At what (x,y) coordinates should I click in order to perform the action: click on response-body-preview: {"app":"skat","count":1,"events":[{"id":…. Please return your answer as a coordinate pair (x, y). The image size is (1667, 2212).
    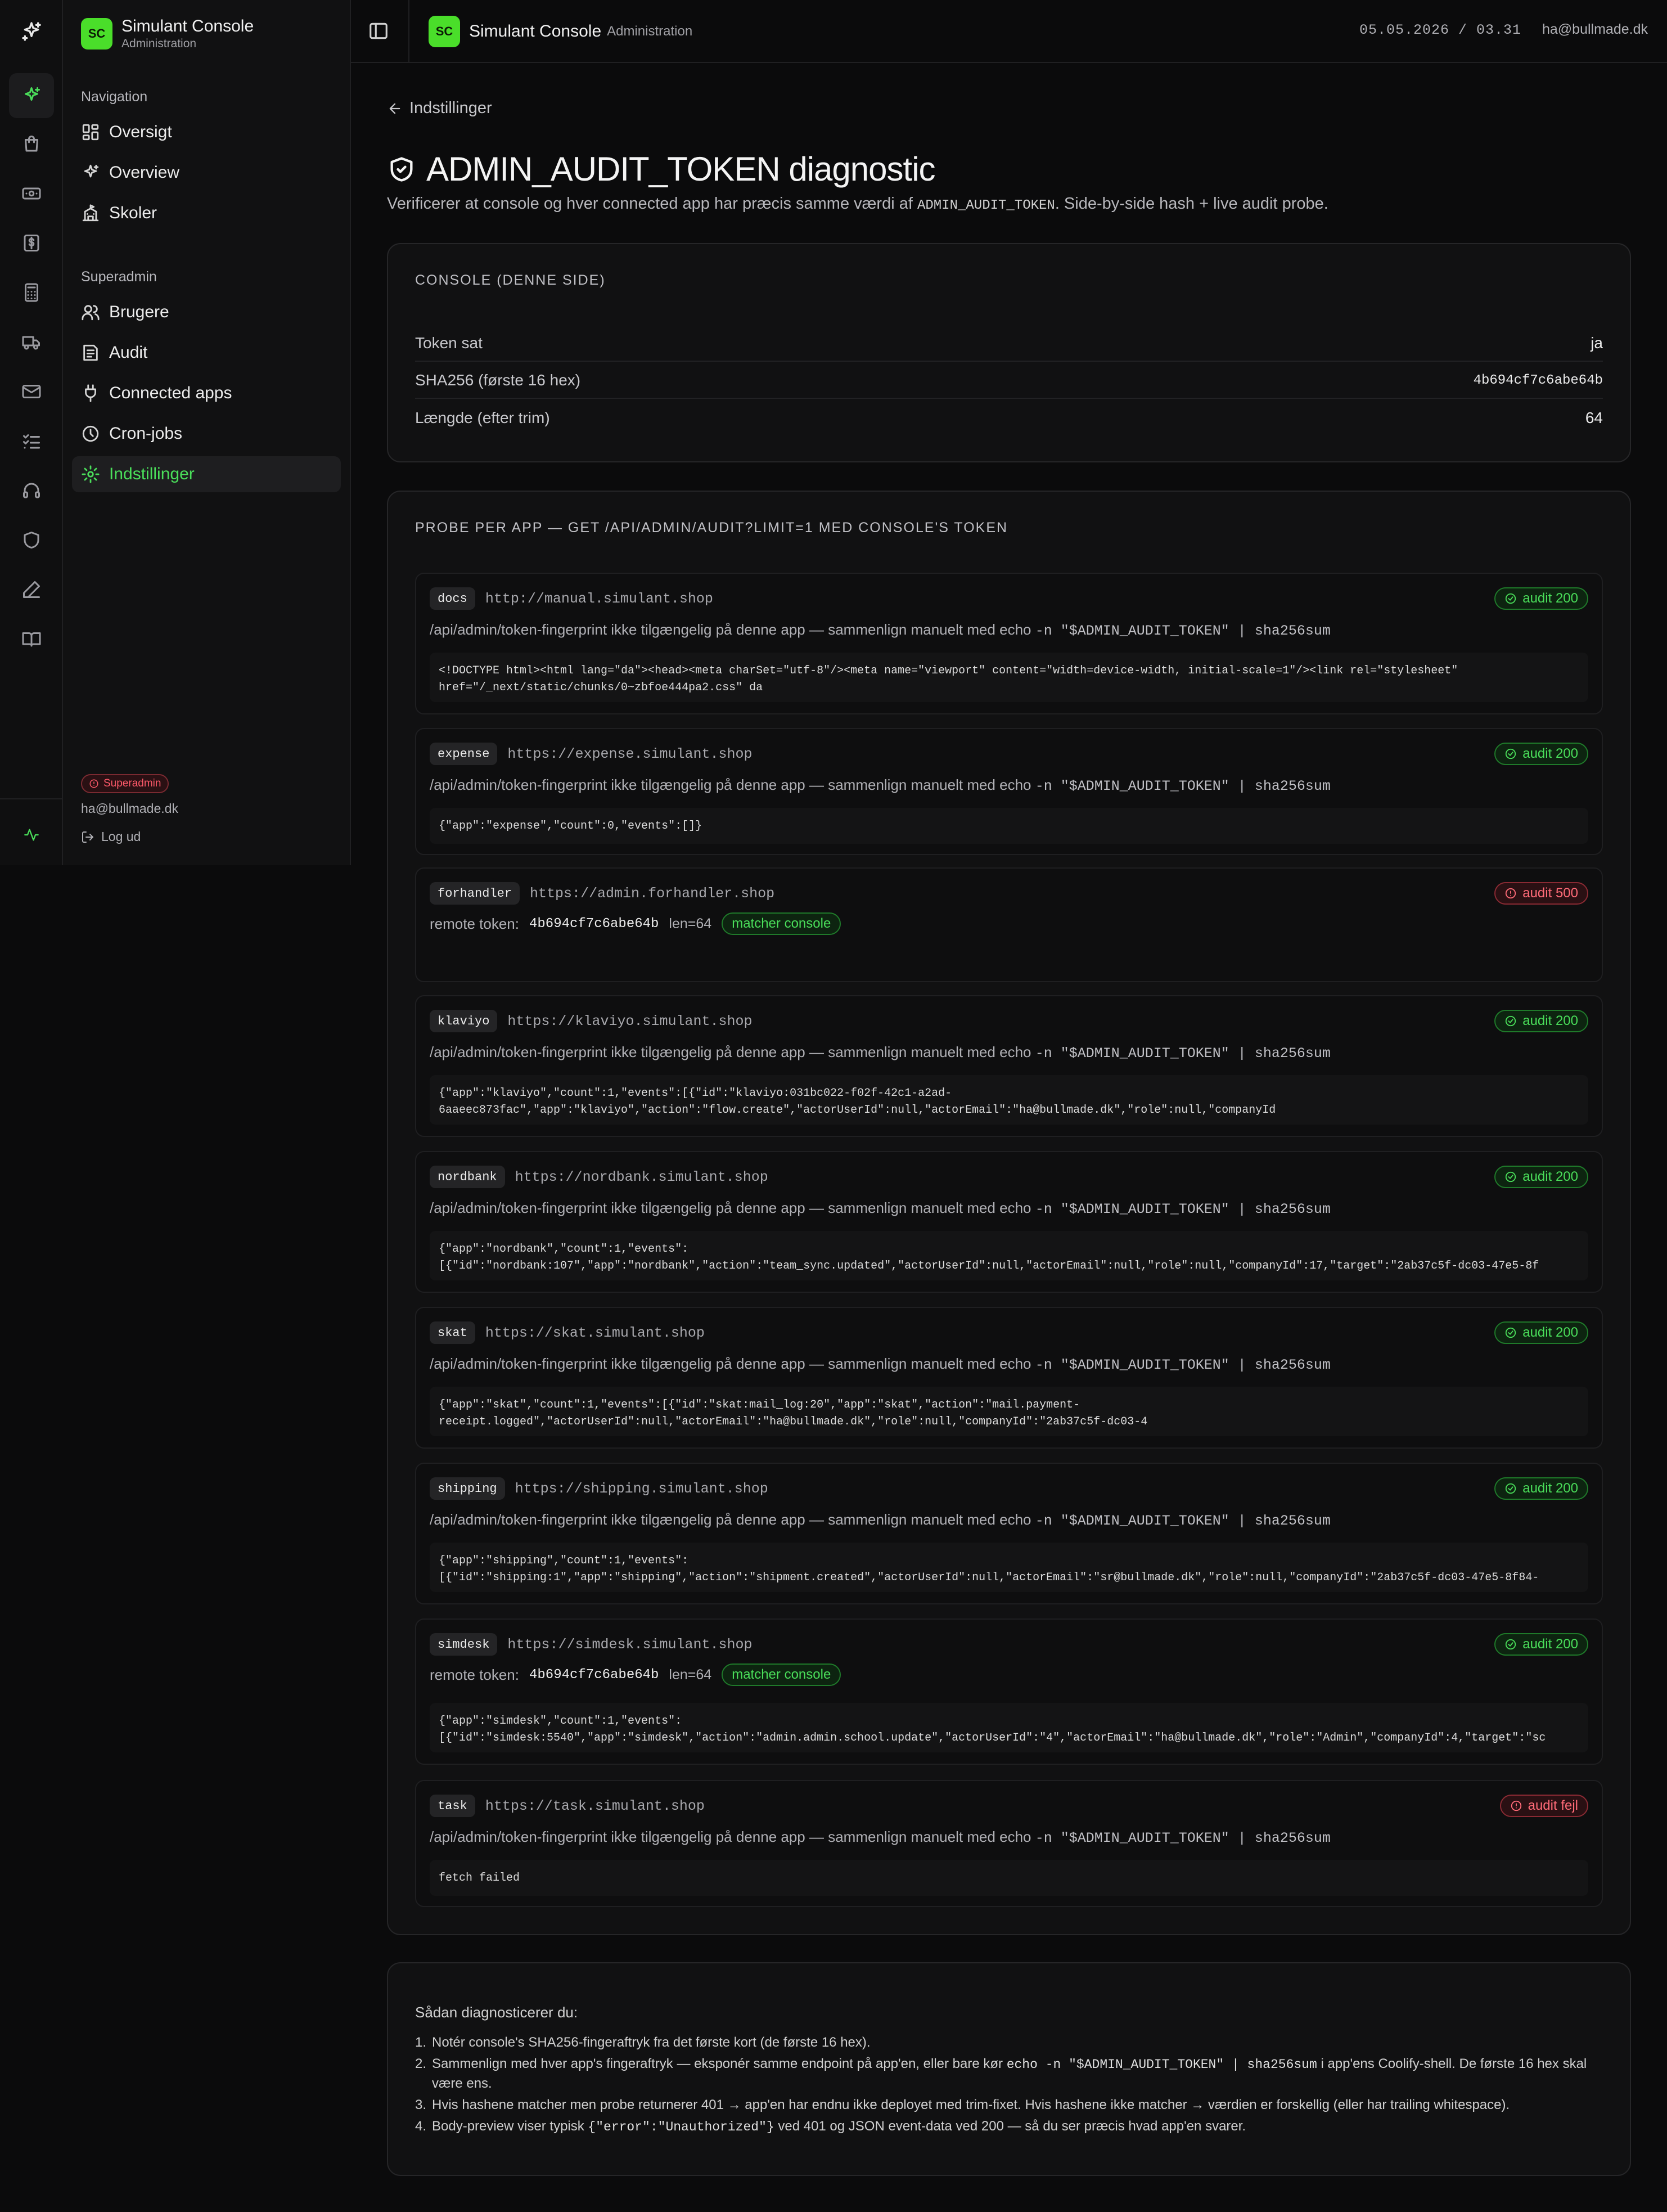
    Looking at the image, I should click on (1009, 1411).